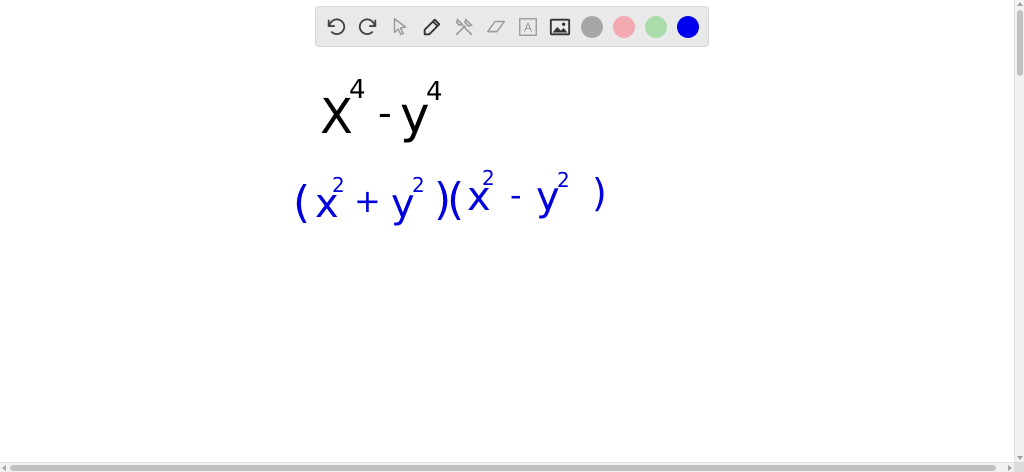 The image size is (1024, 472). Describe the element at coordinates (1010, 468) in the screenshot. I see `scroll-right-icon` at that location.